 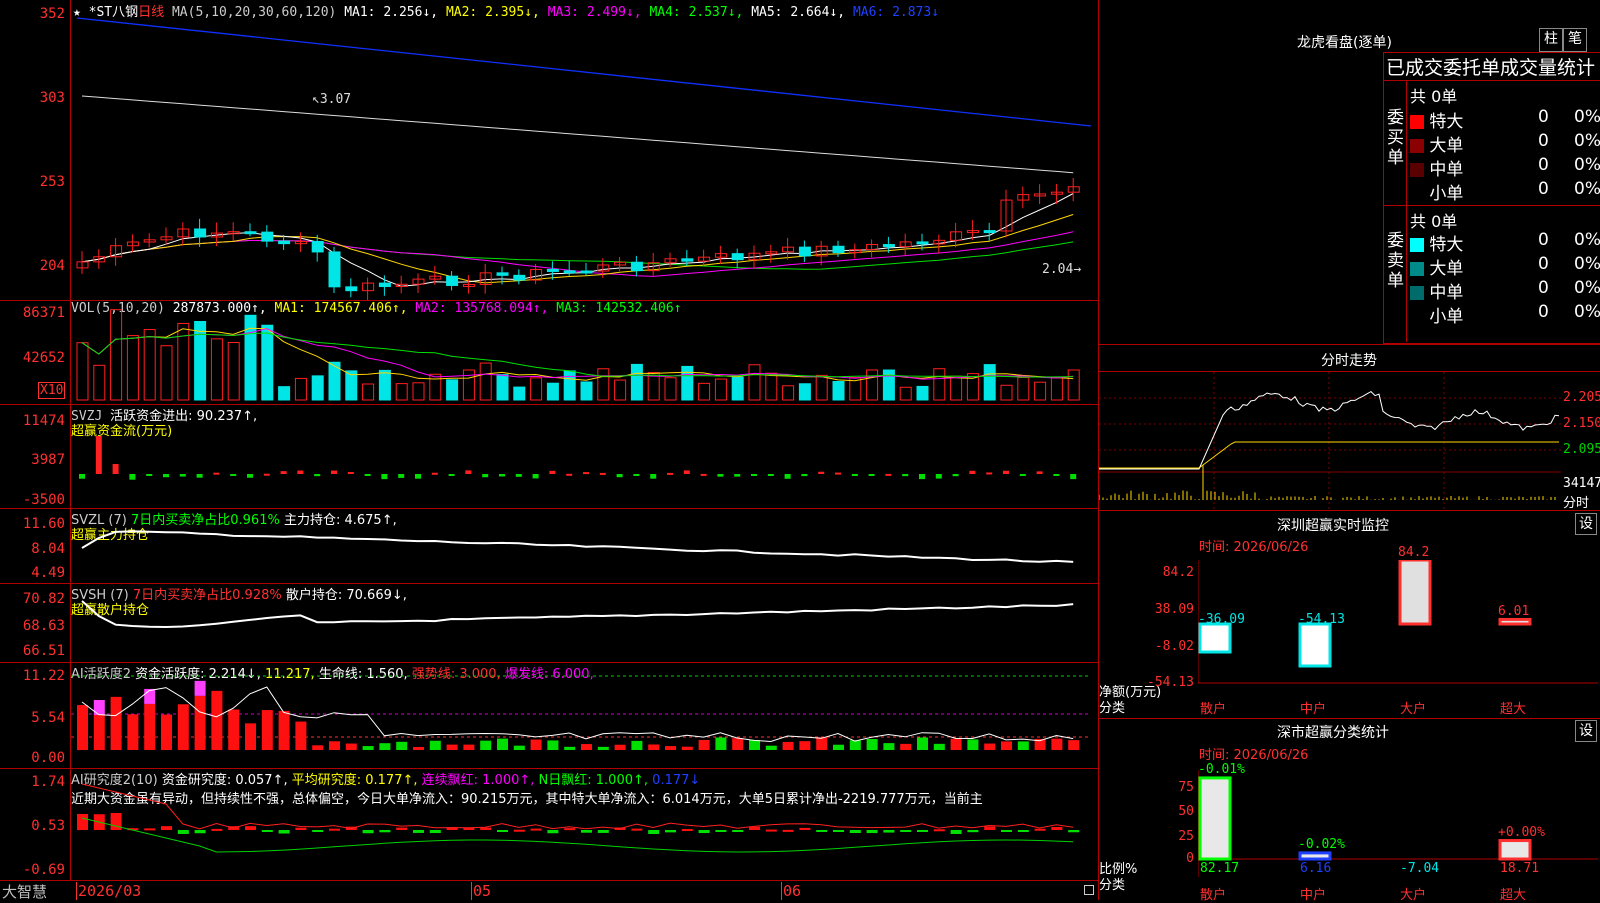 I want to click on tick-mode-button: 笔, so click(x=1575, y=40).